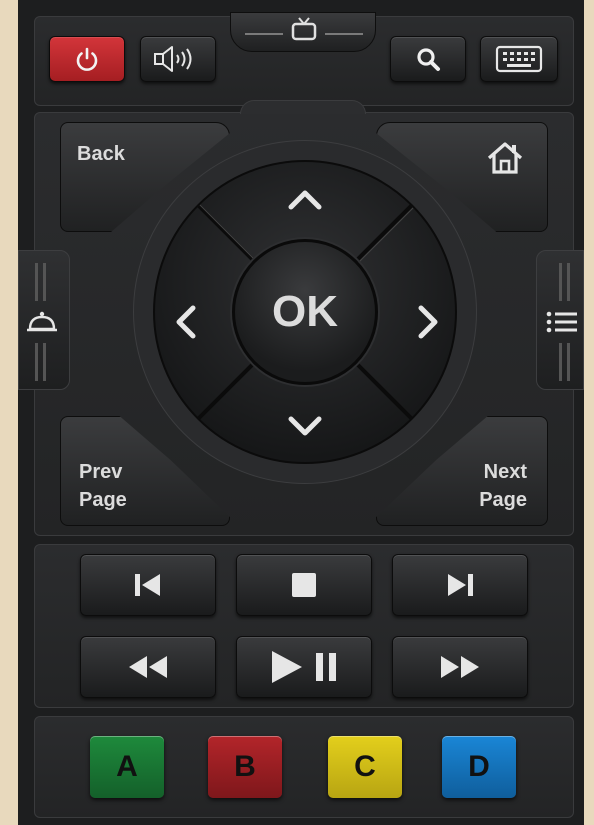 The height and width of the screenshot is (825, 594). I want to click on play-pause-icon, so click(304, 667).